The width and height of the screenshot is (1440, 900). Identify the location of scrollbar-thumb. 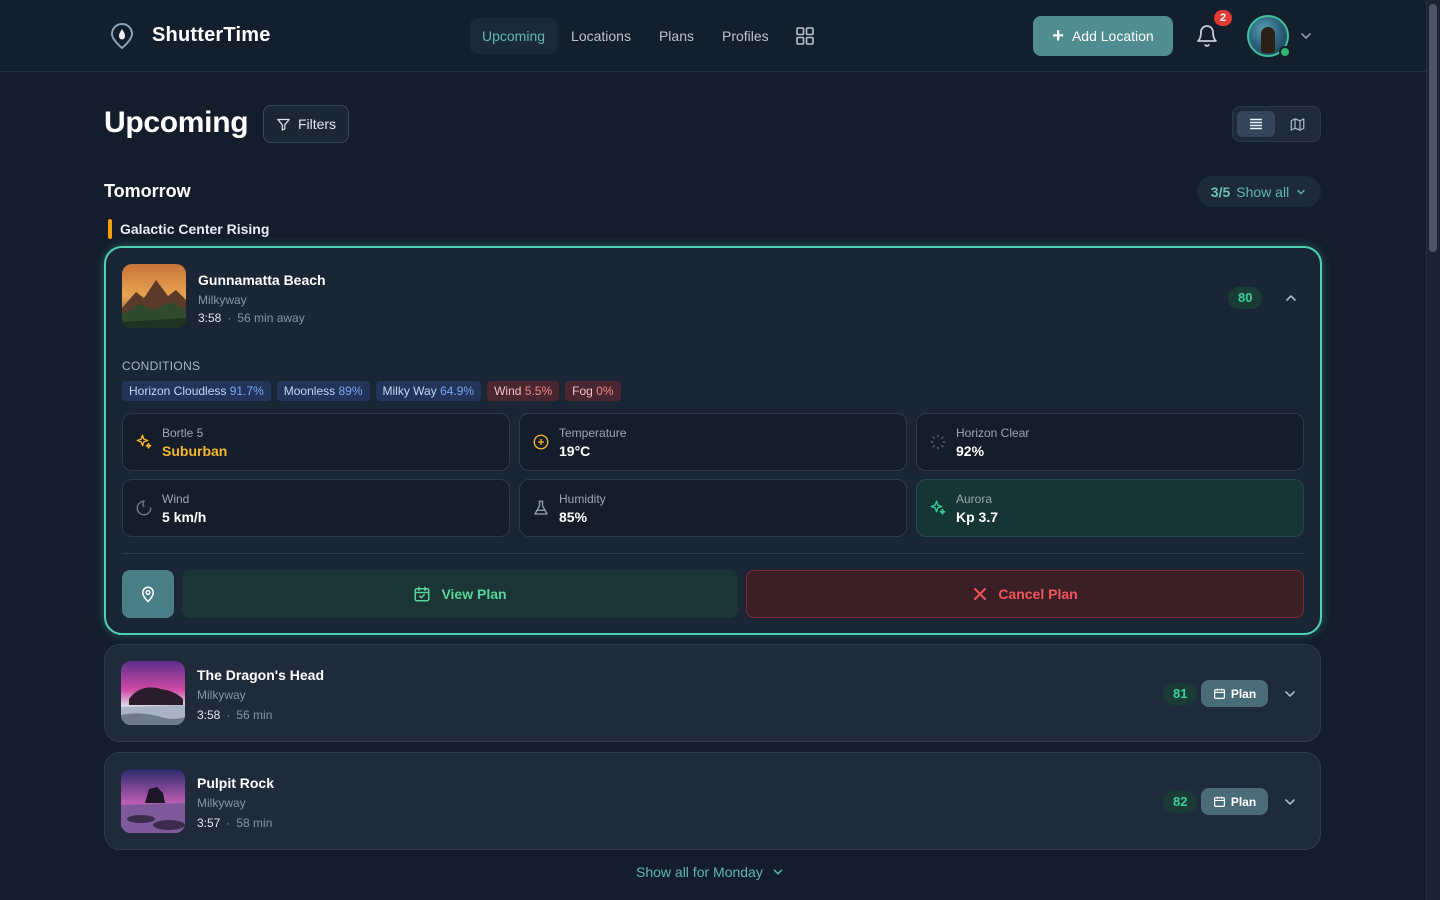
(1433, 128).